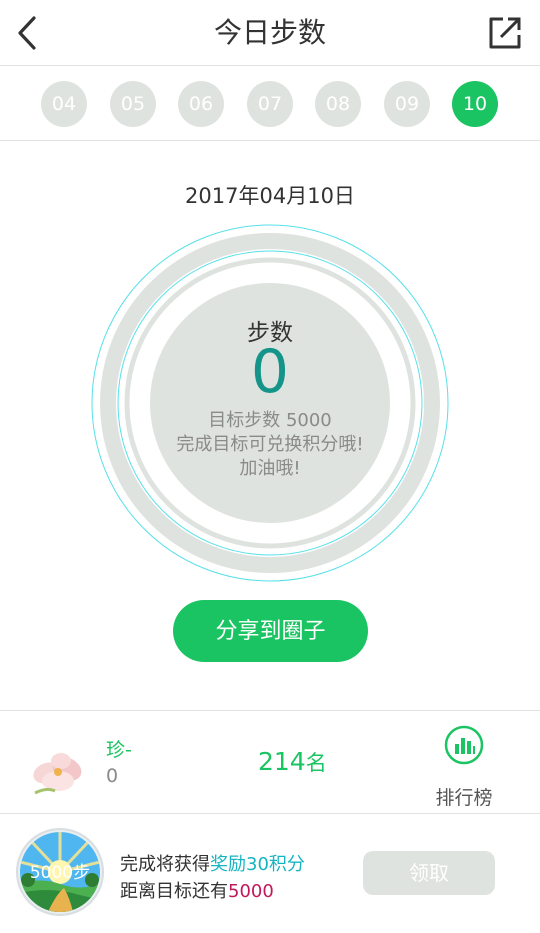 The height and width of the screenshot is (933, 540). What do you see at coordinates (270, 420) in the screenshot?
I see `goal-steps: 目标步数 5000` at bounding box center [270, 420].